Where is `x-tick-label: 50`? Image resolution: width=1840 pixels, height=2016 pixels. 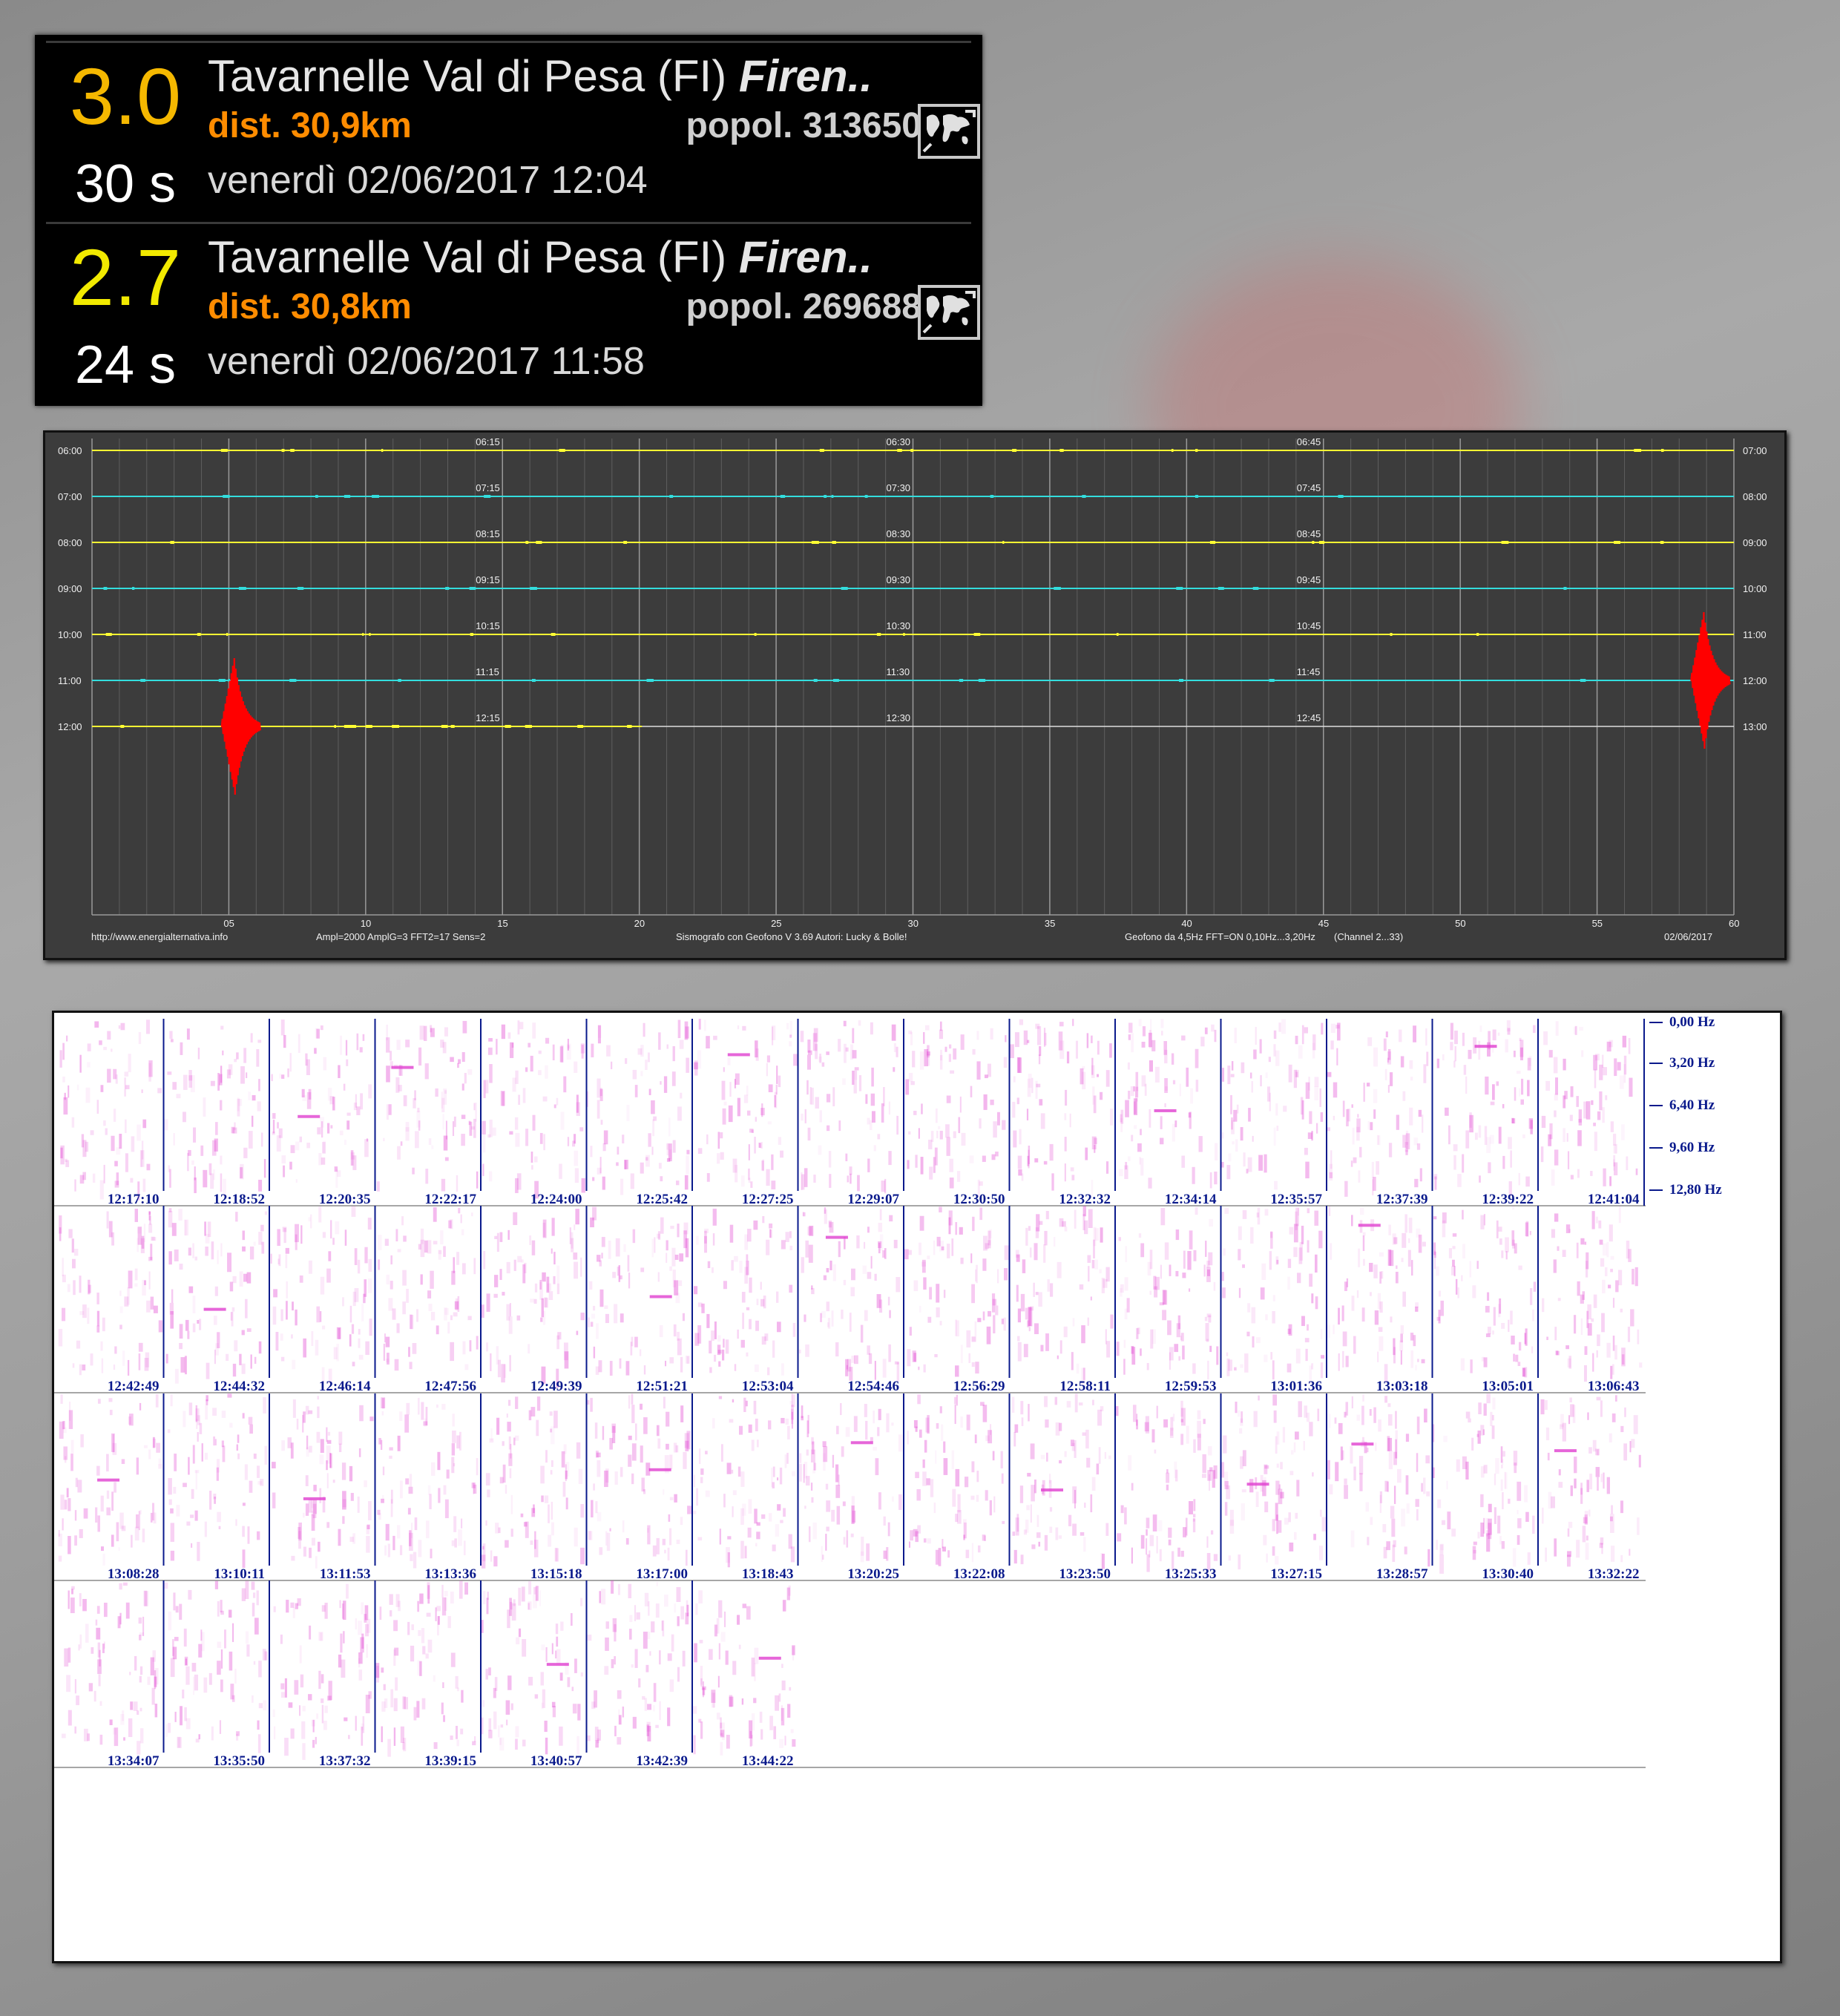 x-tick-label: 50 is located at coordinates (1460, 923).